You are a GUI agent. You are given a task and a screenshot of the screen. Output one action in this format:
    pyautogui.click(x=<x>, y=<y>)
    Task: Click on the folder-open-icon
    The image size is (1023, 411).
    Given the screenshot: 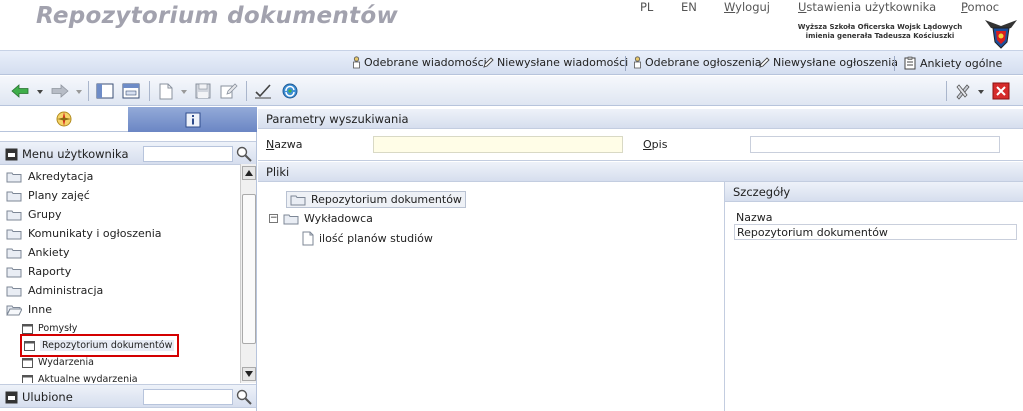 What is the action you would take?
    pyautogui.click(x=14, y=310)
    